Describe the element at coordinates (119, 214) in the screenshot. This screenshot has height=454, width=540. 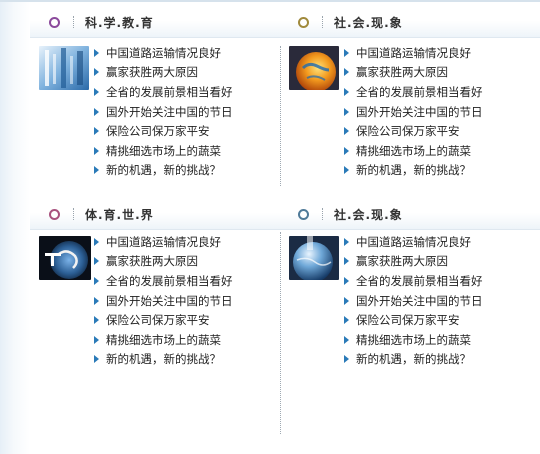
I see `panel-title: 体.育.世.界` at that location.